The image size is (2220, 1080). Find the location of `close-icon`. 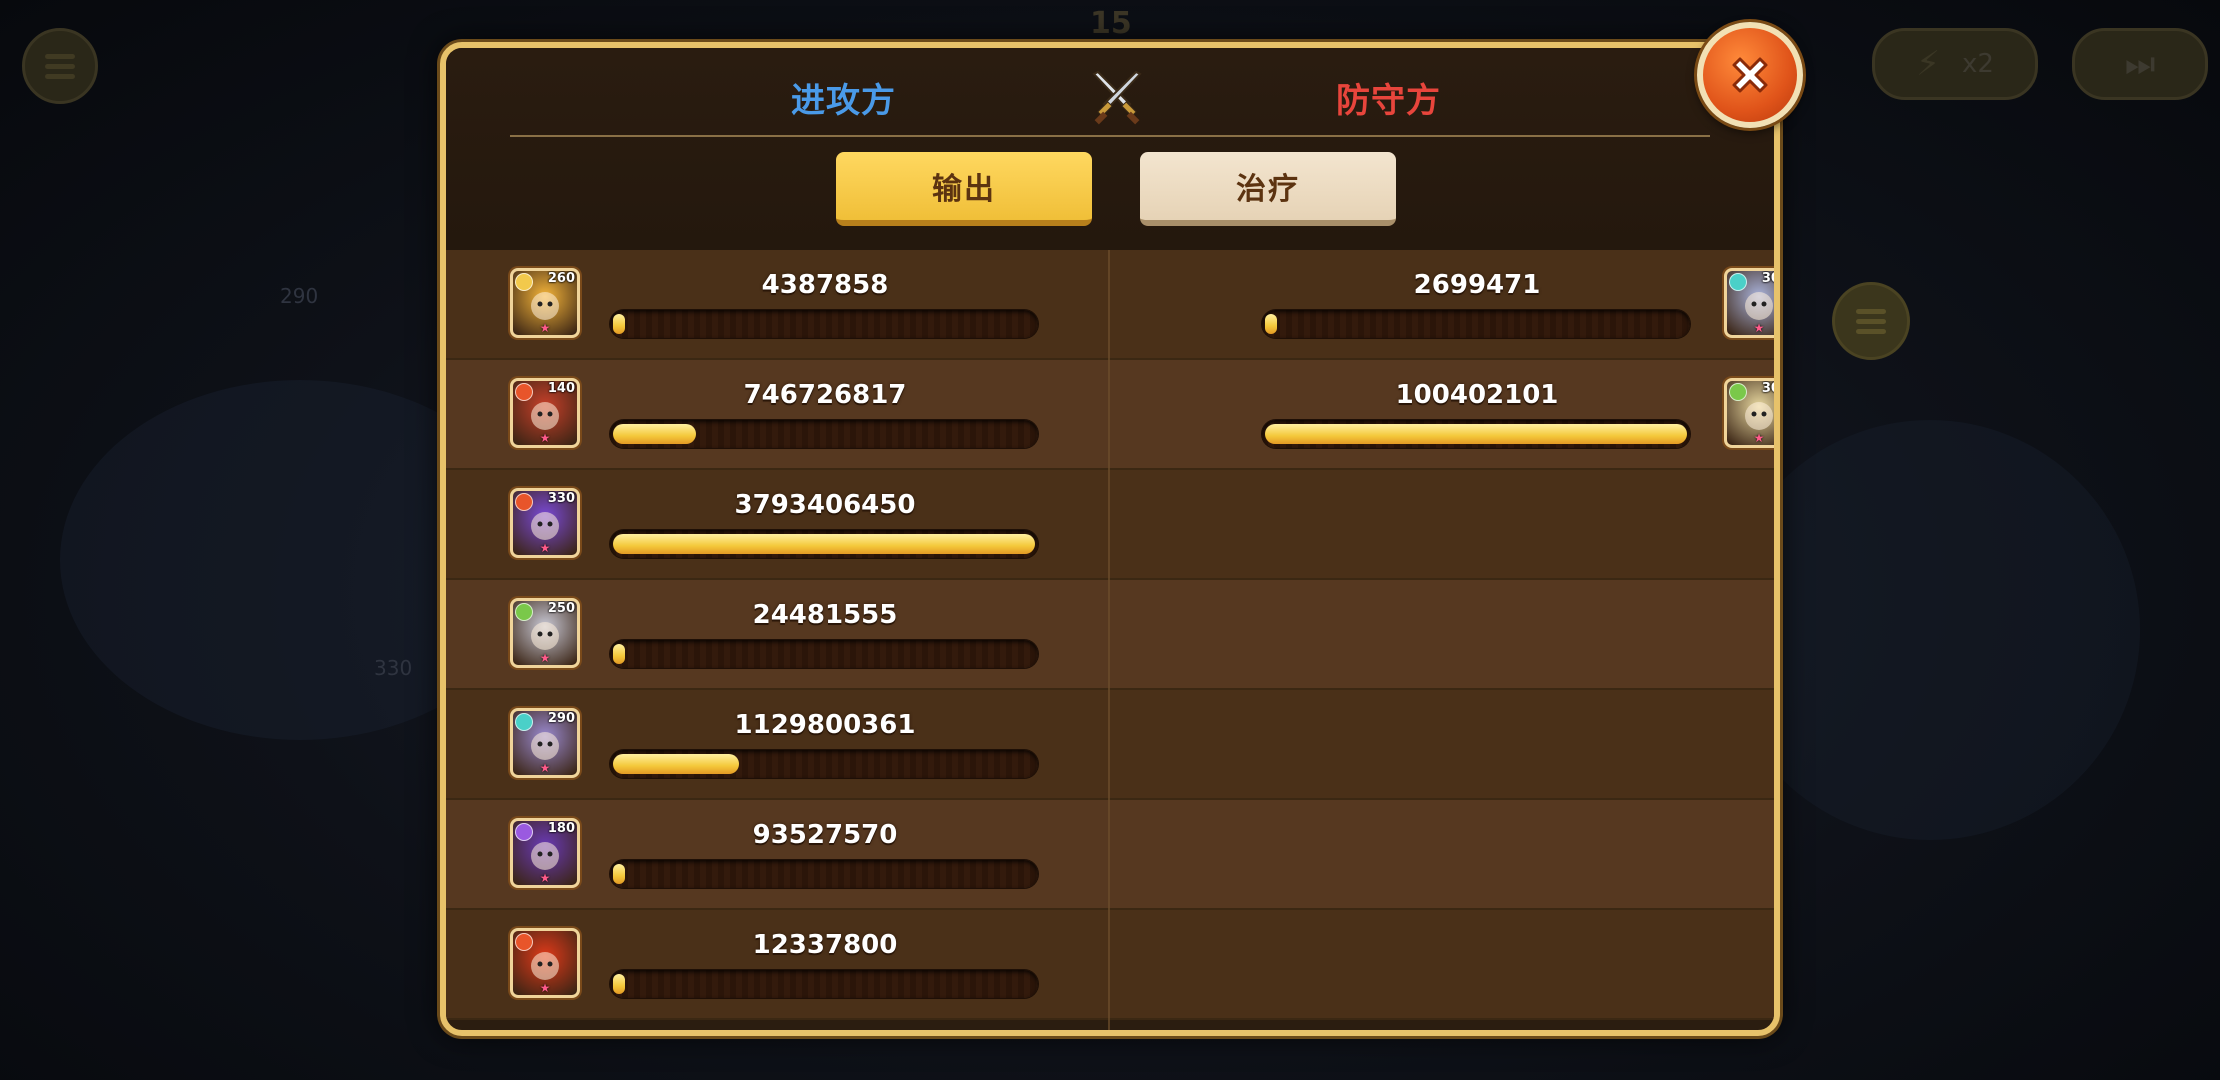

close-icon is located at coordinates (1750, 75).